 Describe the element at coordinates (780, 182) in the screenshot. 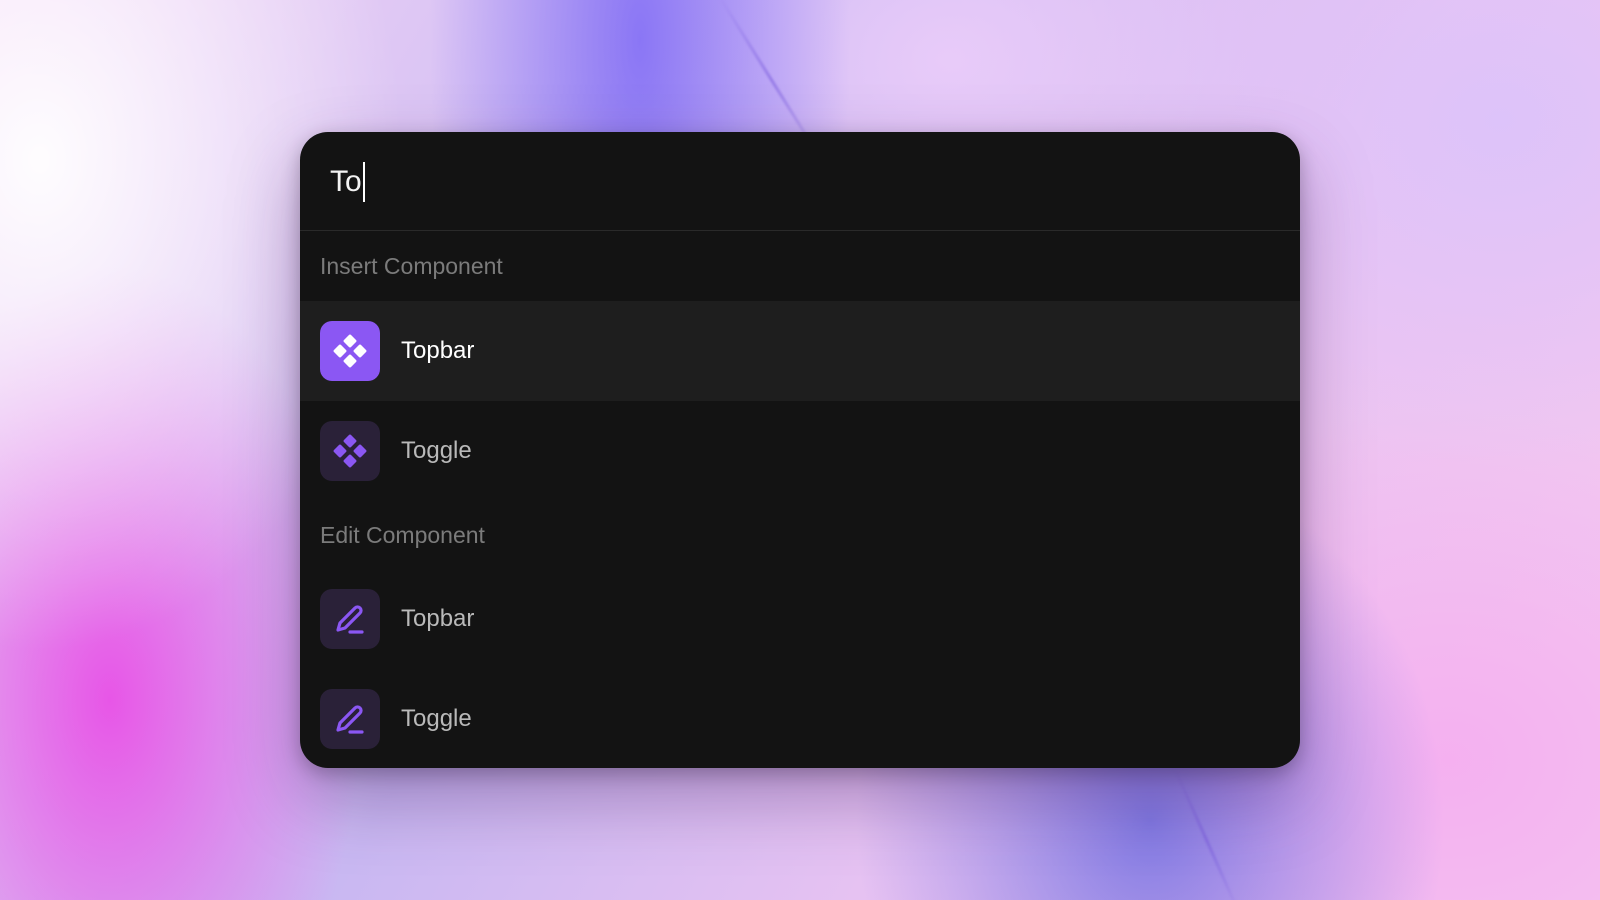

I see `search-input` at that location.